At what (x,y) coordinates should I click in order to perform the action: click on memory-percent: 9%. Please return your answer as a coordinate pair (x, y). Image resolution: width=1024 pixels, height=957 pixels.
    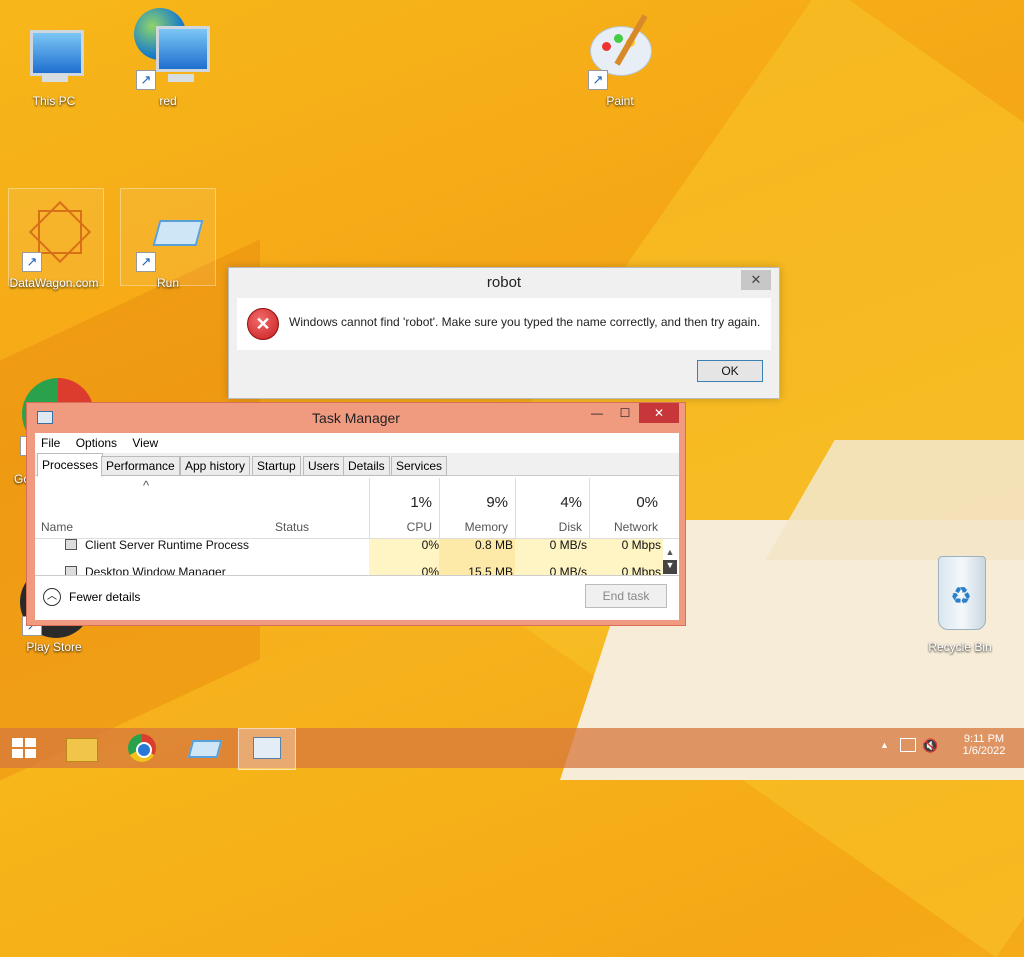
    Looking at the image, I should click on (497, 502).